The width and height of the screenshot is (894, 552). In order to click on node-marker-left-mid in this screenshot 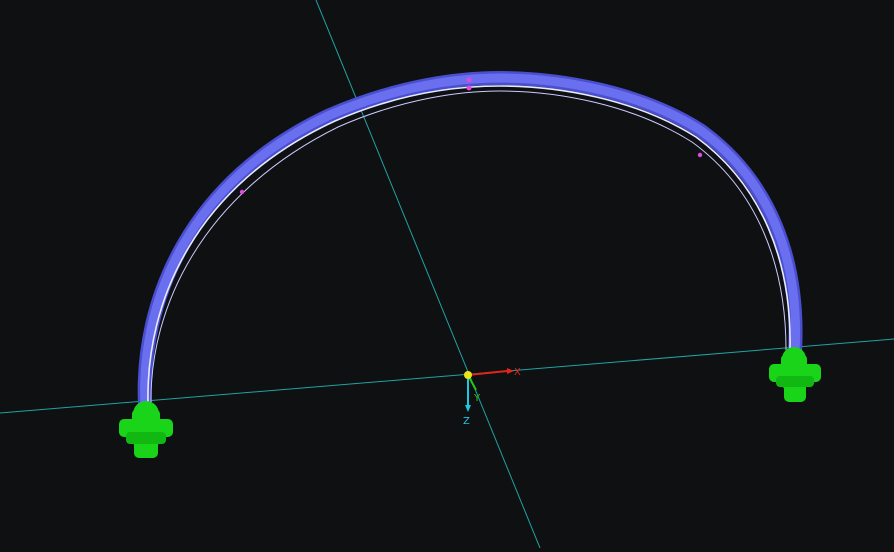, I will do `click(242, 192)`.